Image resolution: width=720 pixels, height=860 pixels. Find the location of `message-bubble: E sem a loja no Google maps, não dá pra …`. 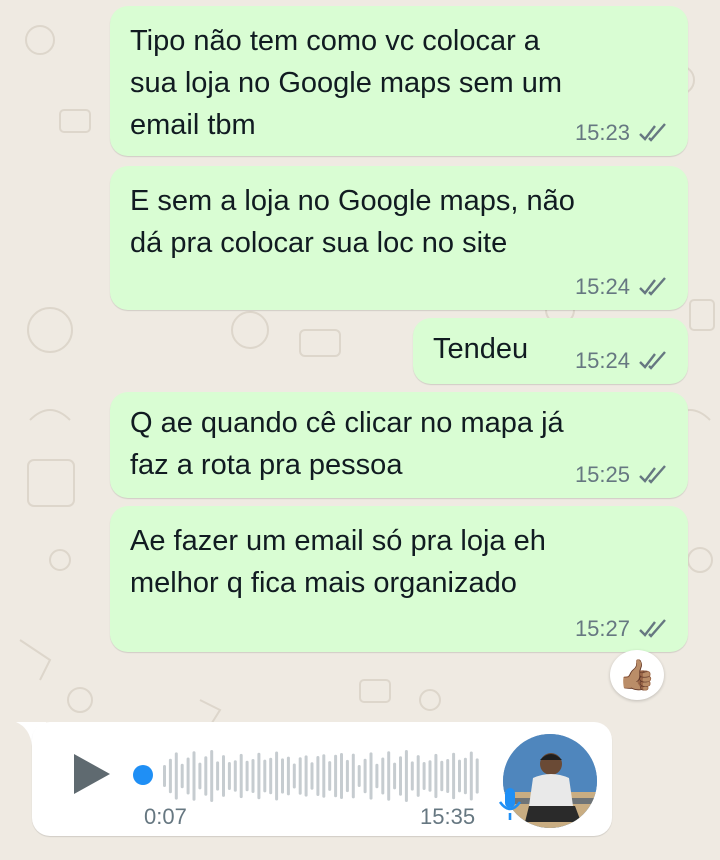

message-bubble: E sem a loja no Google maps, não dá pra … is located at coordinates (399, 238).